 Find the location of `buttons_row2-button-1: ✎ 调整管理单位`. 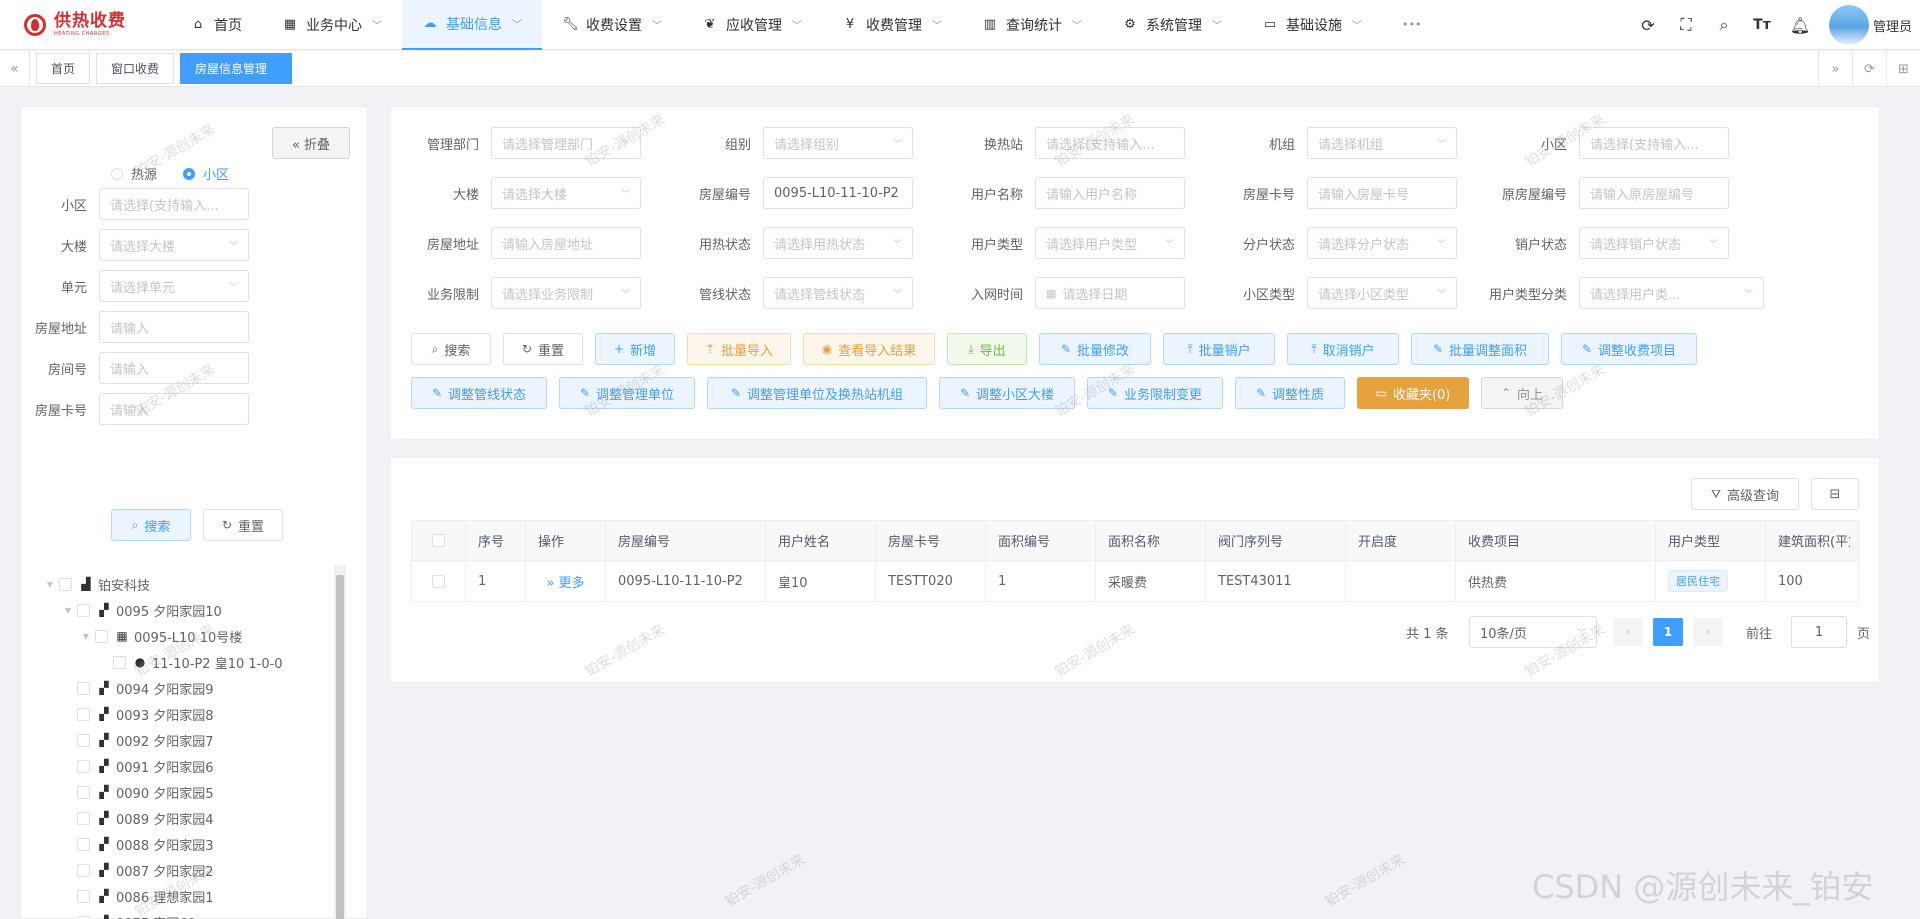

buttons_row2-button-1: ✎ 调整管理单位 is located at coordinates (627, 393).